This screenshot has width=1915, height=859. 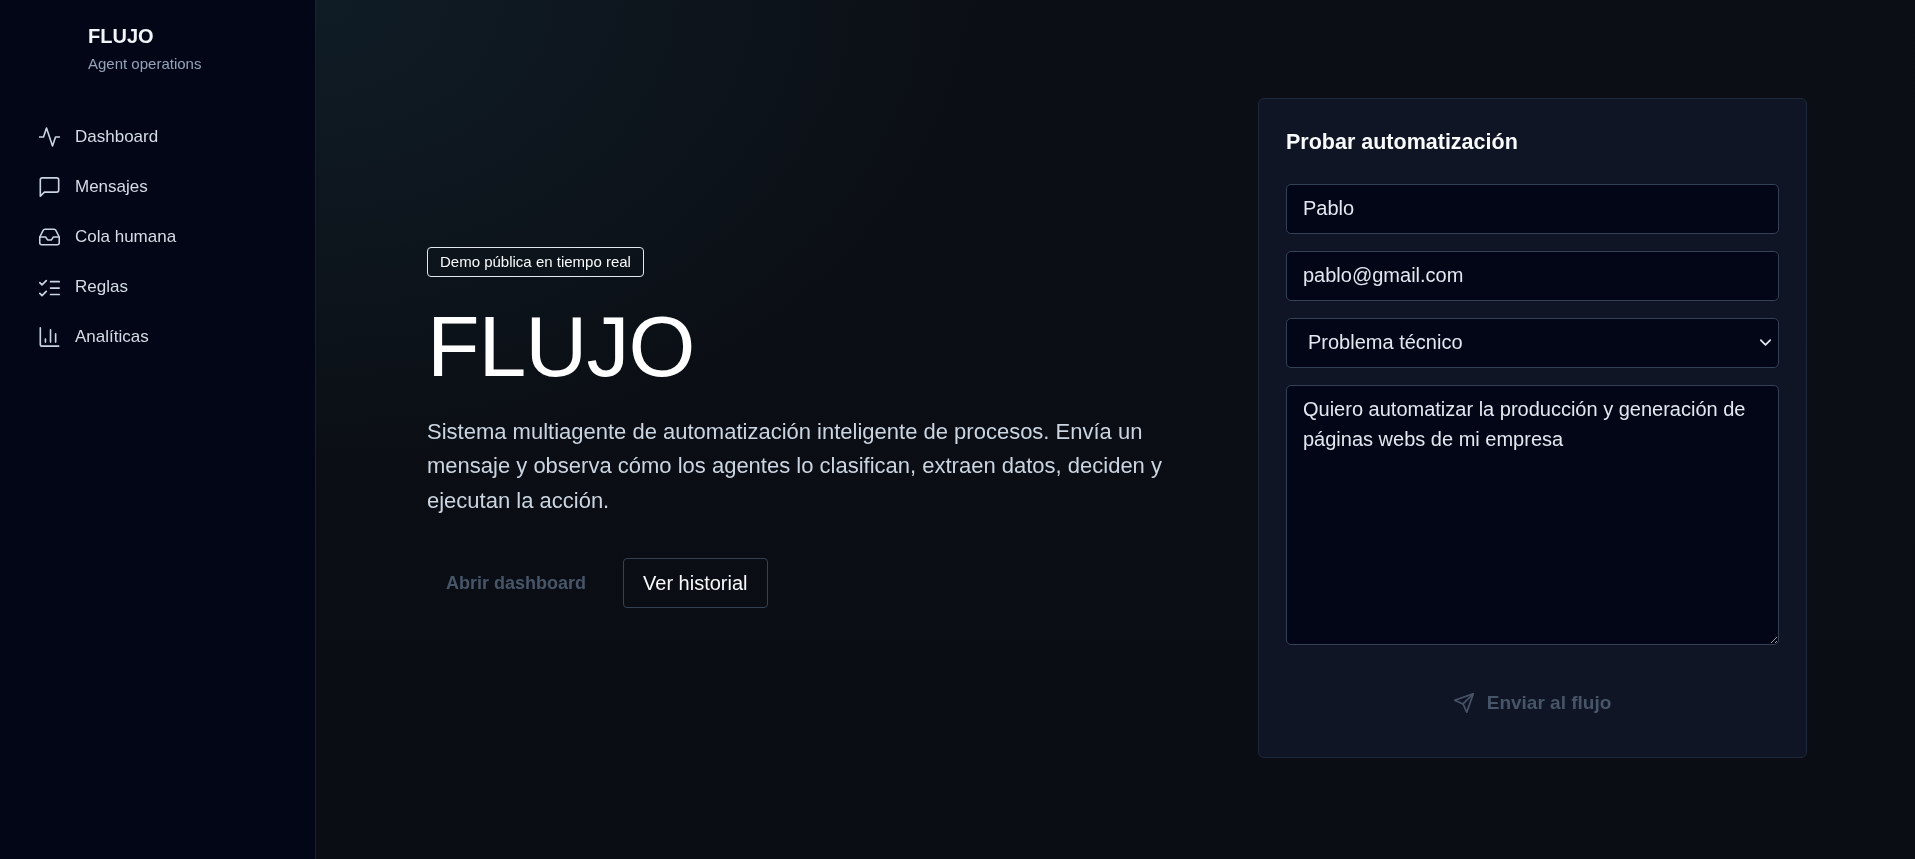 What do you see at coordinates (49, 337) in the screenshot?
I see `bar-chart-icon` at bounding box center [49, 337].